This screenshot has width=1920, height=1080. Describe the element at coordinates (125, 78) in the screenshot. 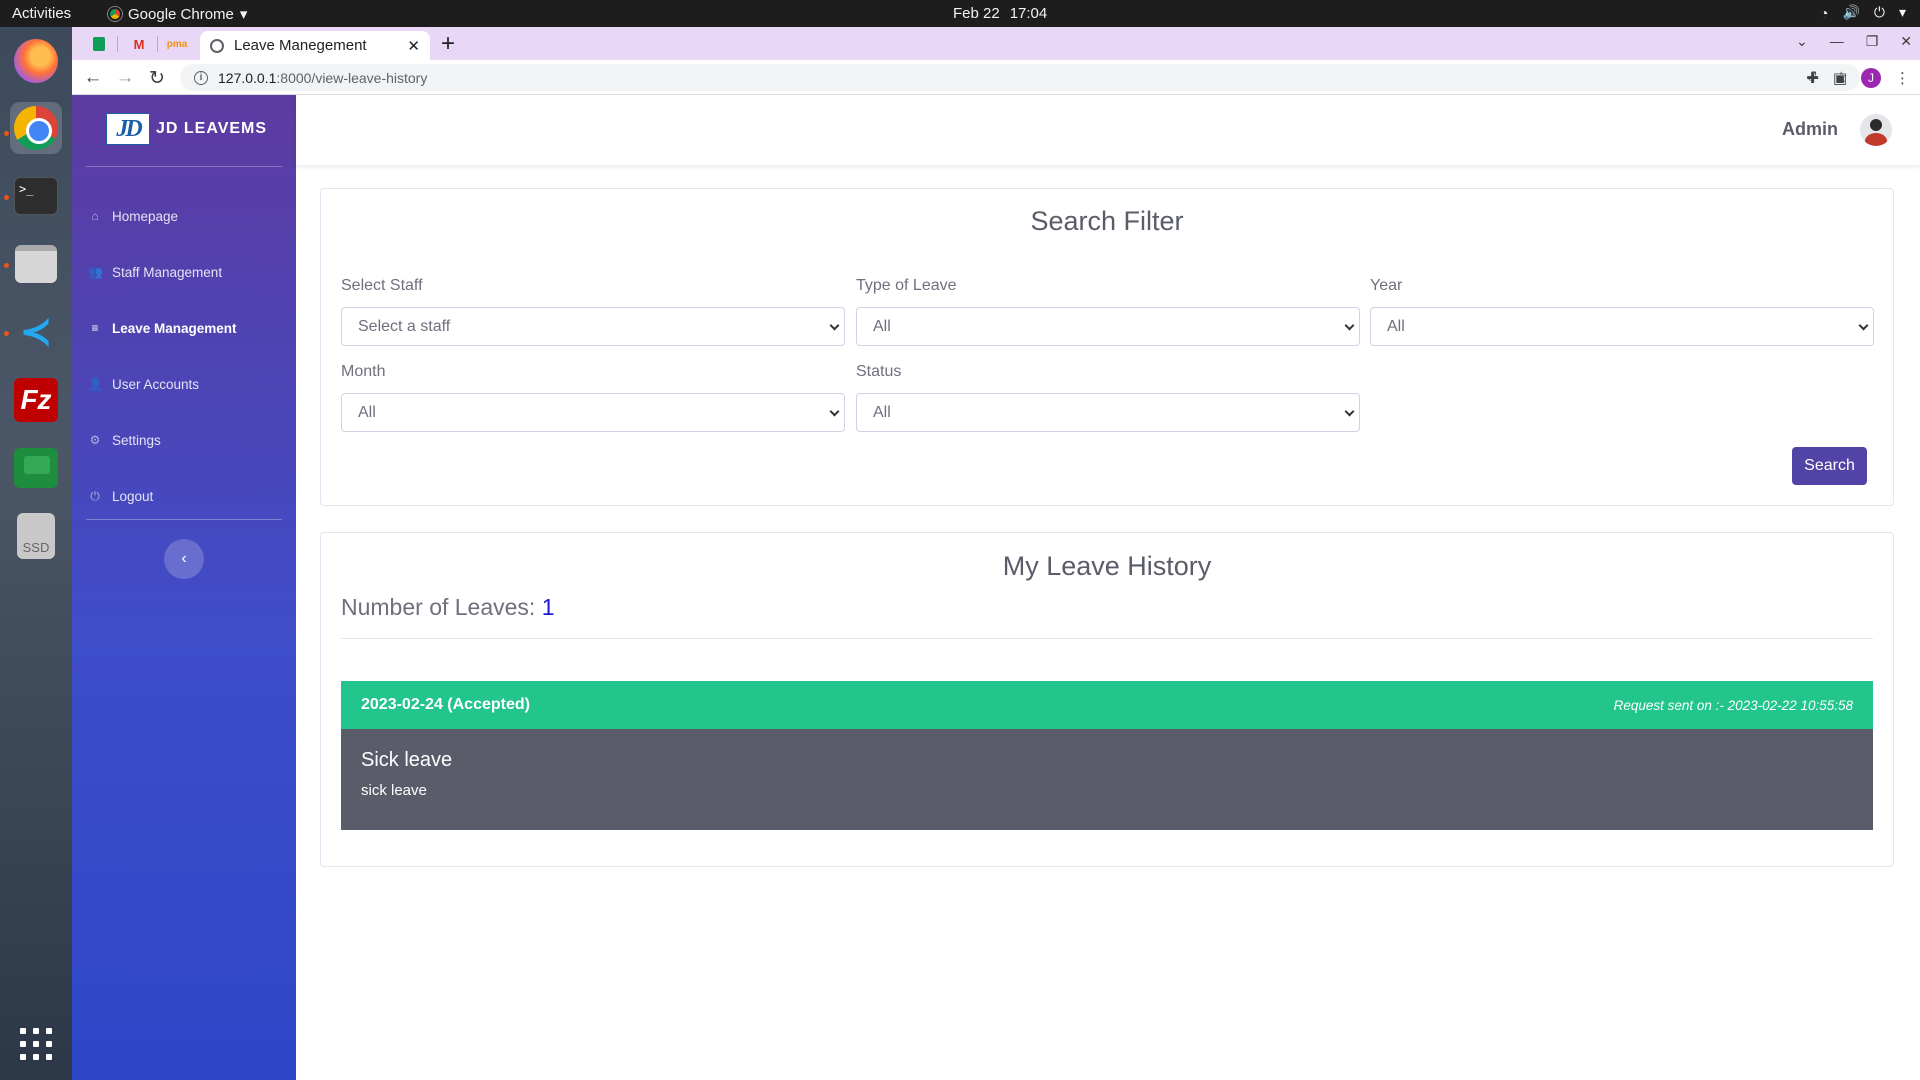

I see `forward-icon: →` at that location.